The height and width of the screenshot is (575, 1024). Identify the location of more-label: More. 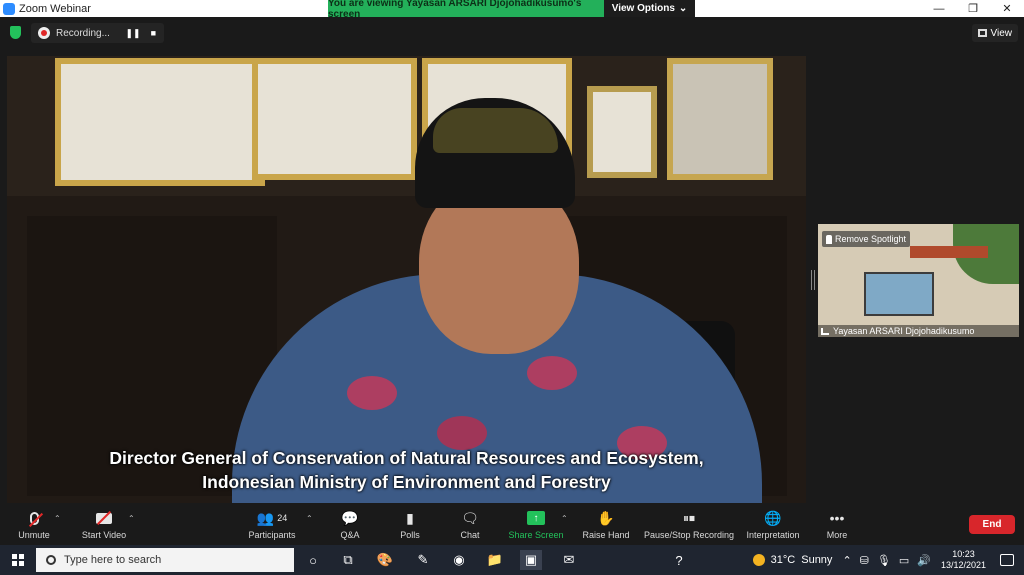
(837, 535).